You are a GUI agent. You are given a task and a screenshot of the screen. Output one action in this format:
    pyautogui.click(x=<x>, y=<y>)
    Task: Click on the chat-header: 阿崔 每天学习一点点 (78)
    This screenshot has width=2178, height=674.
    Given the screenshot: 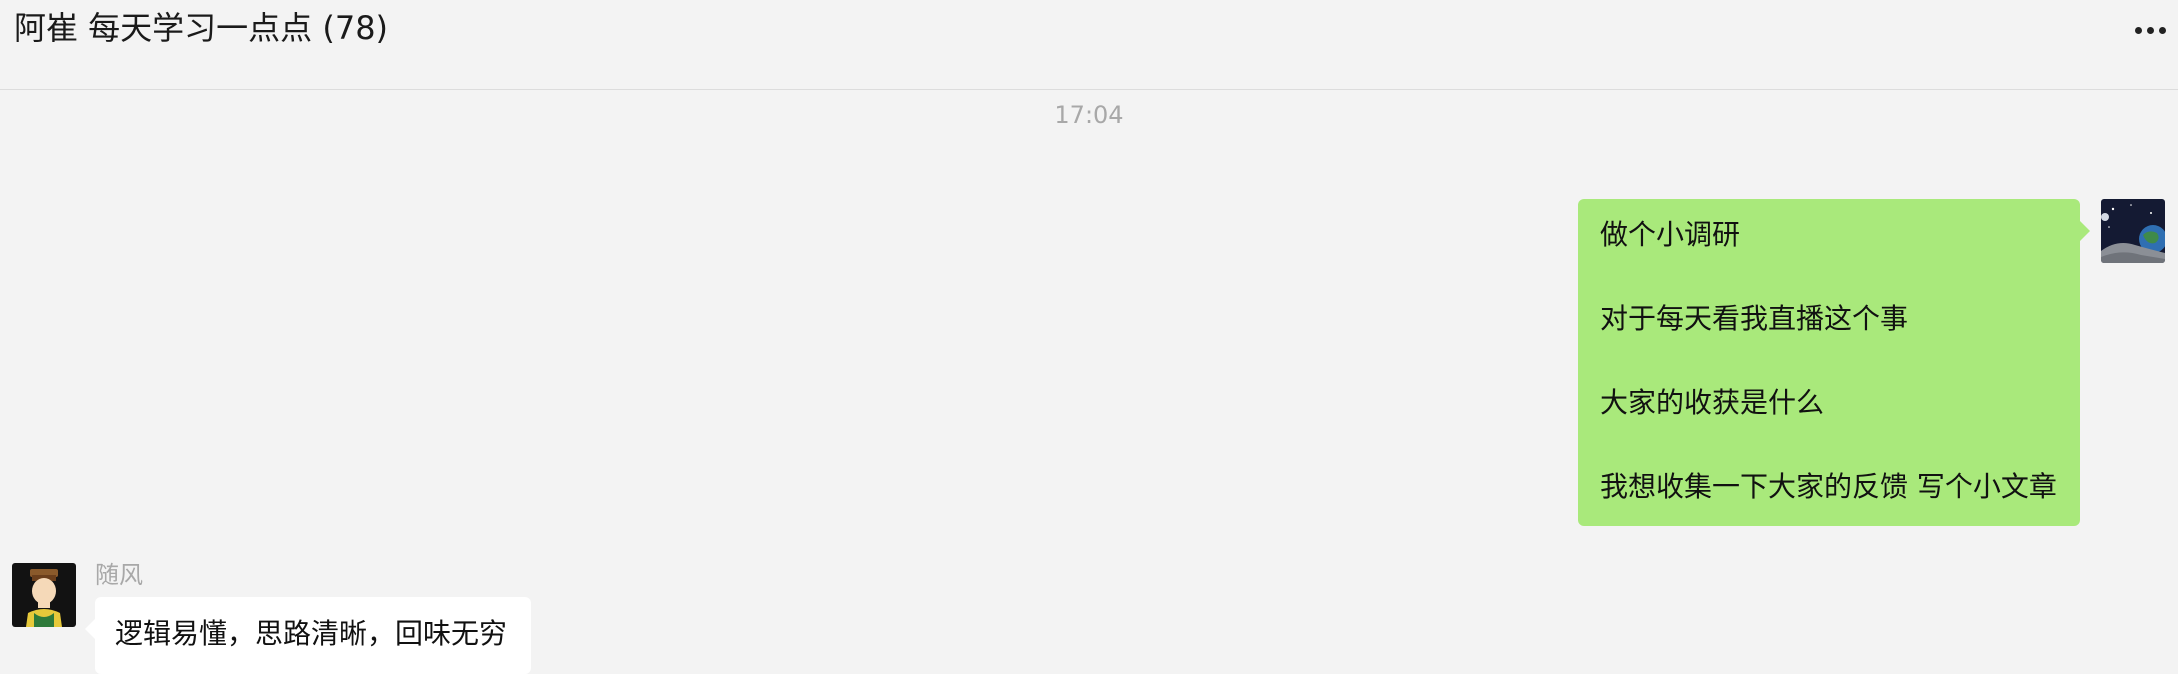 What is the action you would take?
    pyautogui.click(x=1089, y=45)
    